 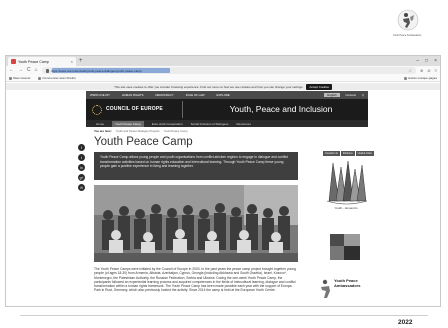 What do you see at coordinates (72, 61) in the screenshot?
I see `close-tab-icon: ×` at bounding box center [72, 61].